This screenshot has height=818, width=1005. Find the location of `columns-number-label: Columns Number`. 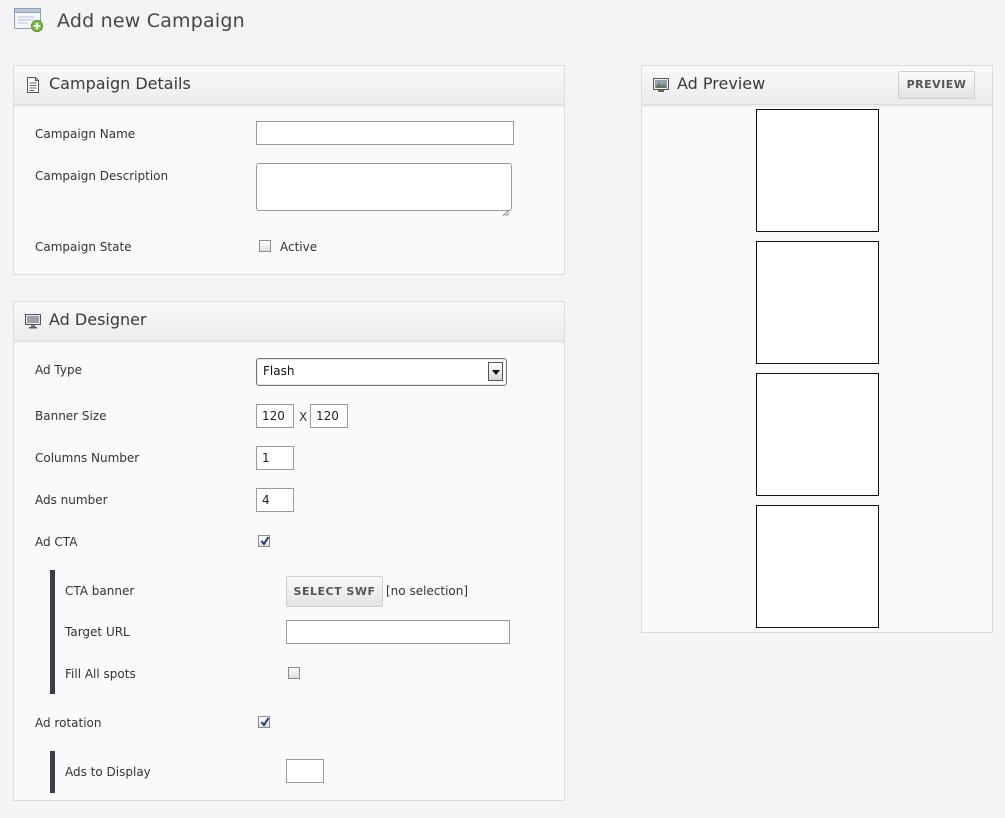

columns-number-label: Columns Number is located at coordinates (87, 458).